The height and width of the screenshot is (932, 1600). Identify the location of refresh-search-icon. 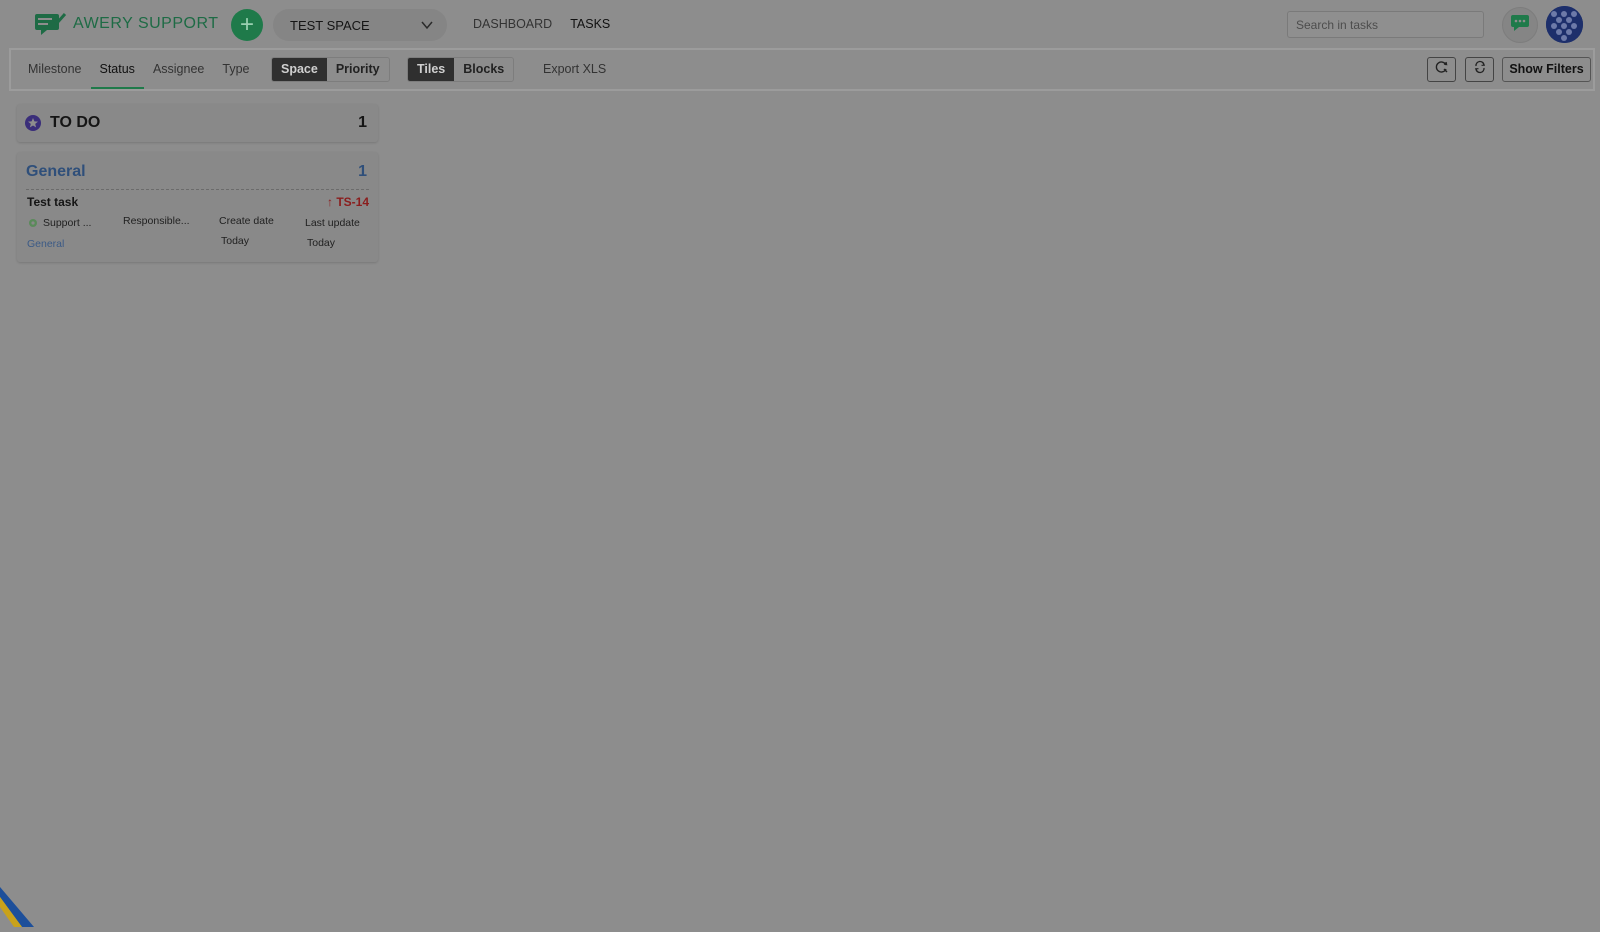
(1442, 69).